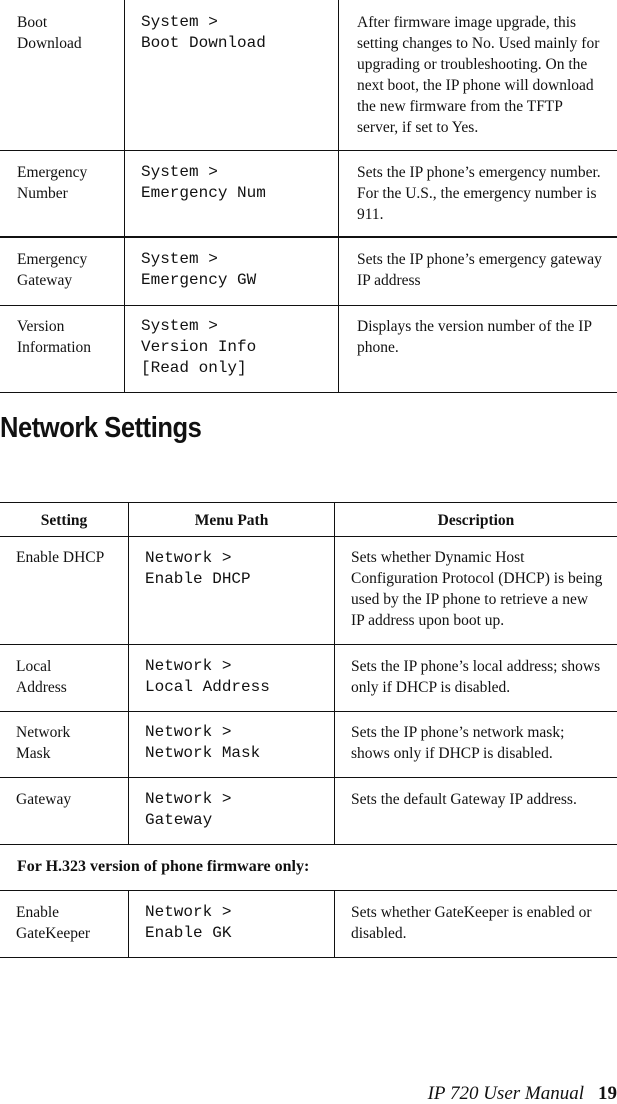 This screenshot has width=617, height=1104. What do you see at coordinates (231, 271) in the screenshot?
I see `menu-path: System > Emergency GW` at bounding box center [231, 271].